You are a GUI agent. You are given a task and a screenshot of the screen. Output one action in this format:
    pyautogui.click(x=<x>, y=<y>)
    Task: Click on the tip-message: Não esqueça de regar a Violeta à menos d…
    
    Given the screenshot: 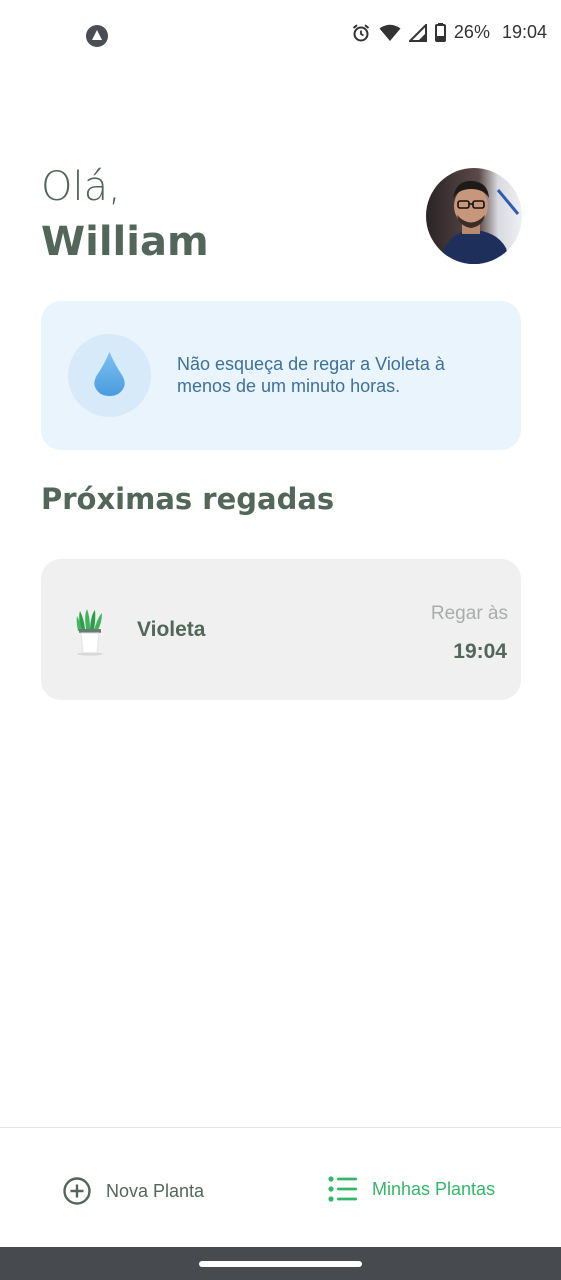 What is the action you would take?
    pyautogui.click(x=311, y=375)
    